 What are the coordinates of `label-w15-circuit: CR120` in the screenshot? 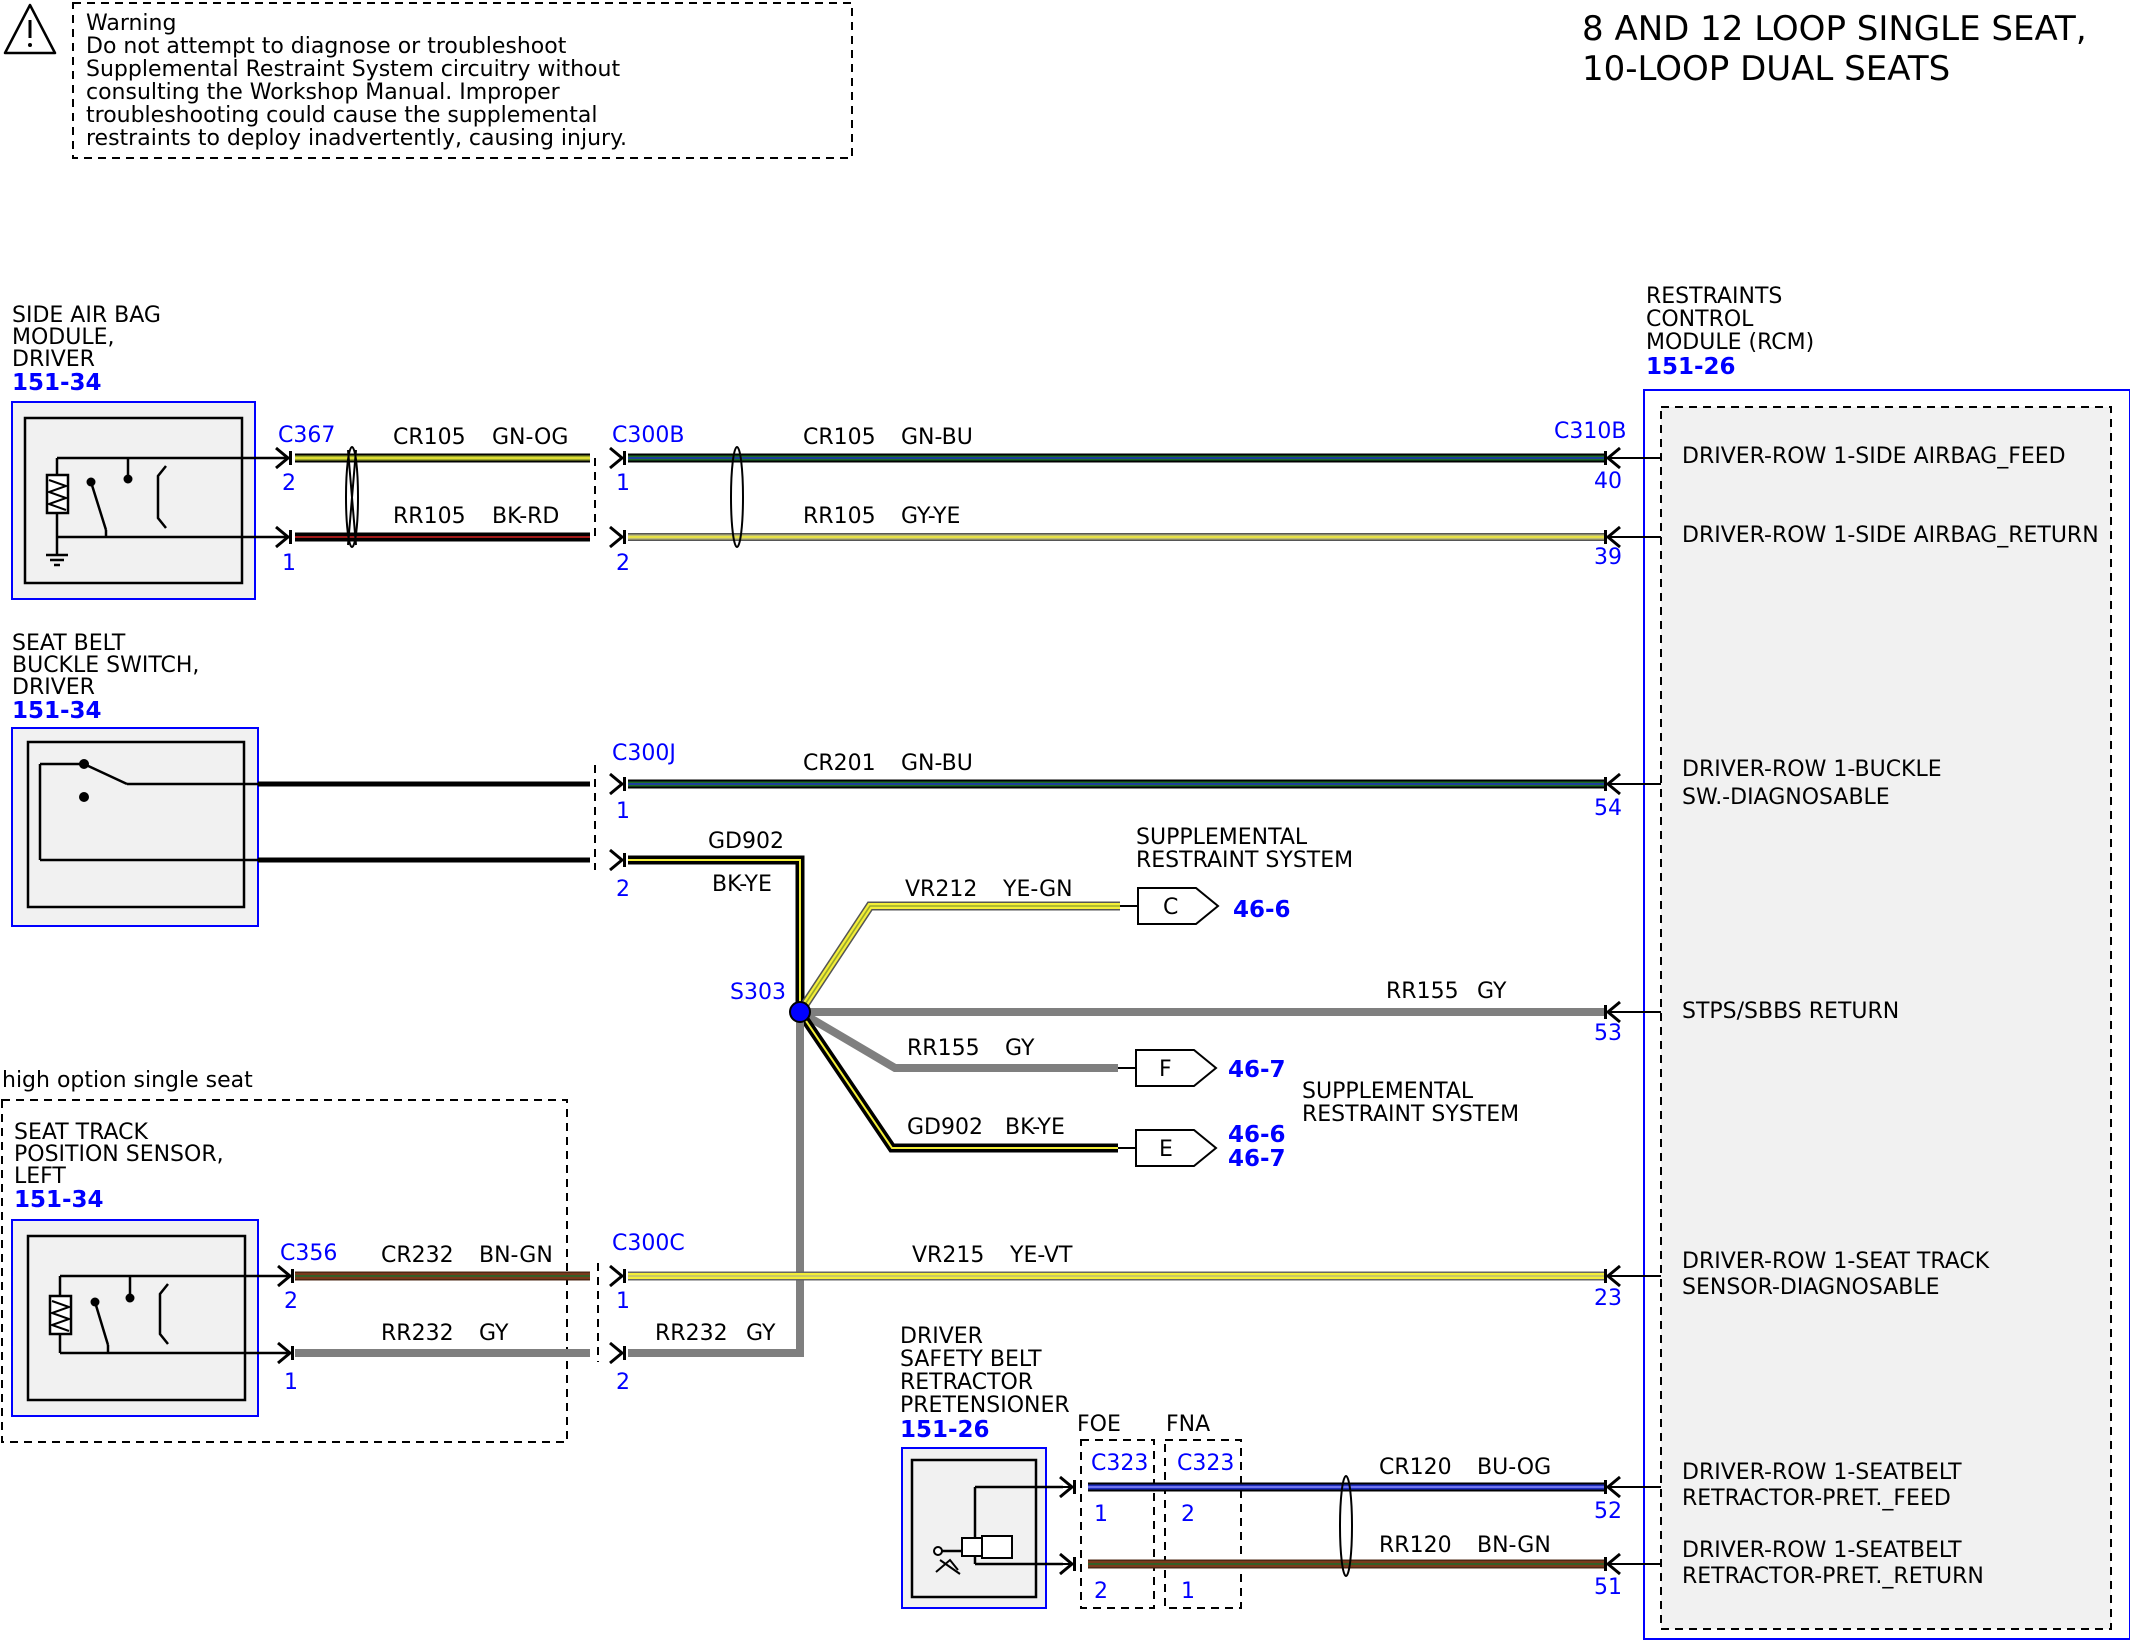 It's located at (1415, 1467).